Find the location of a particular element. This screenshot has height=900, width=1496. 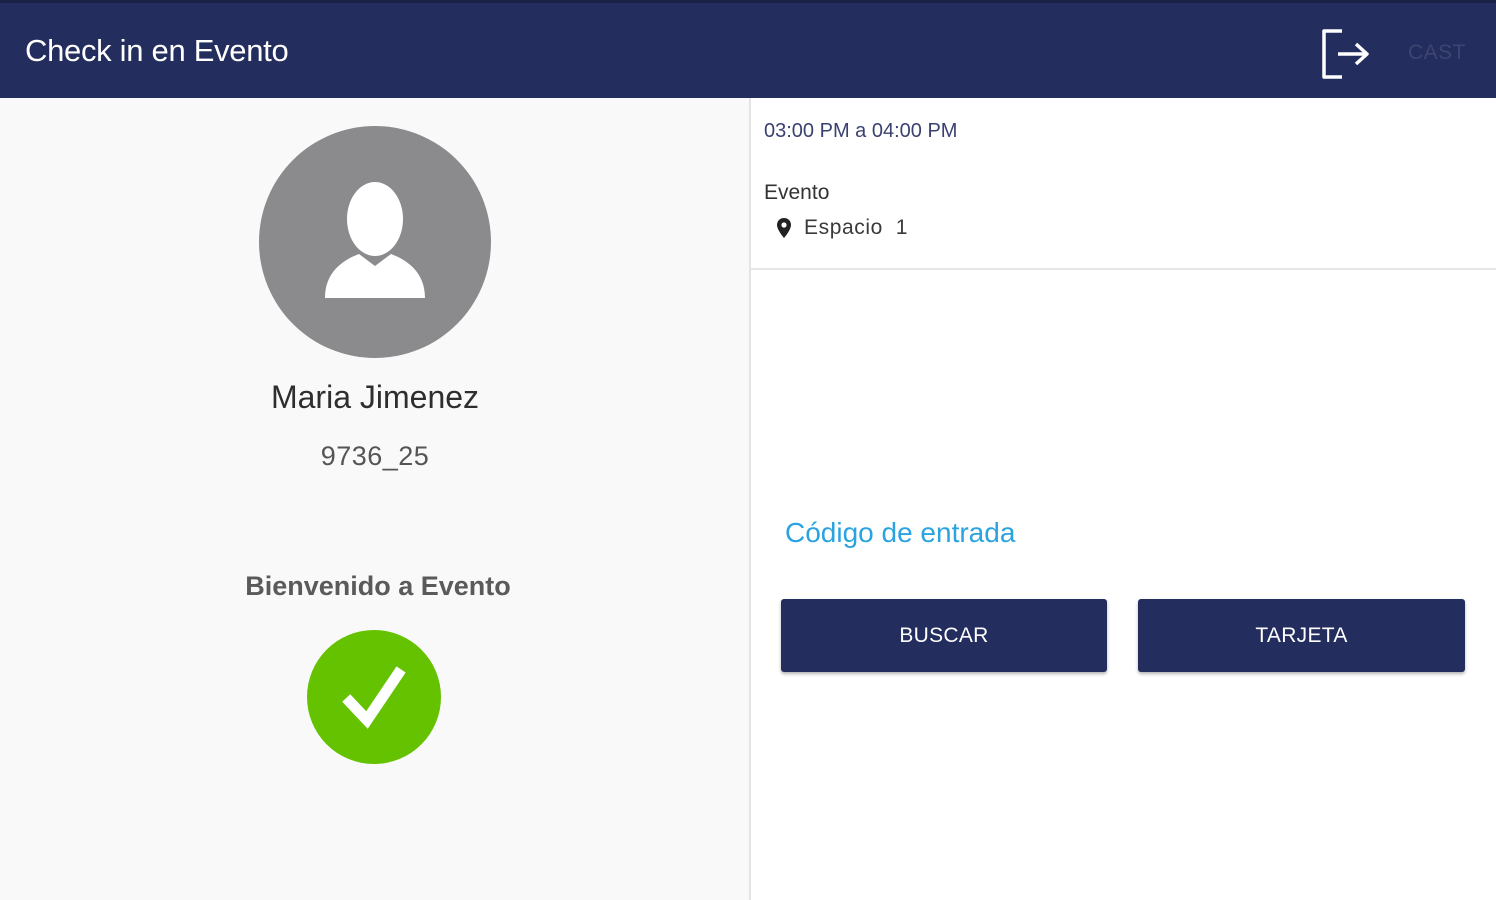

location-pin-icon is located at coordinates (784, 228).